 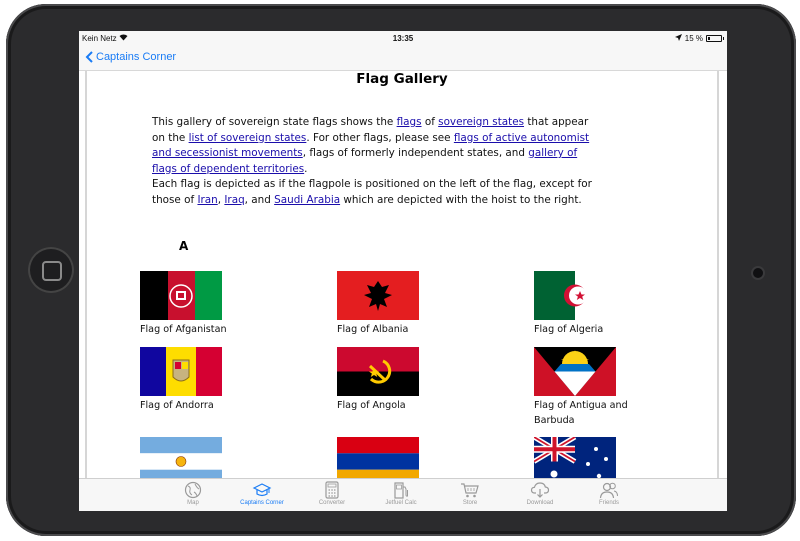 What do you see at coordinates (262, 490) in the screenshot?
I see `captain-hat-icon` at bounding box center [262, 490].